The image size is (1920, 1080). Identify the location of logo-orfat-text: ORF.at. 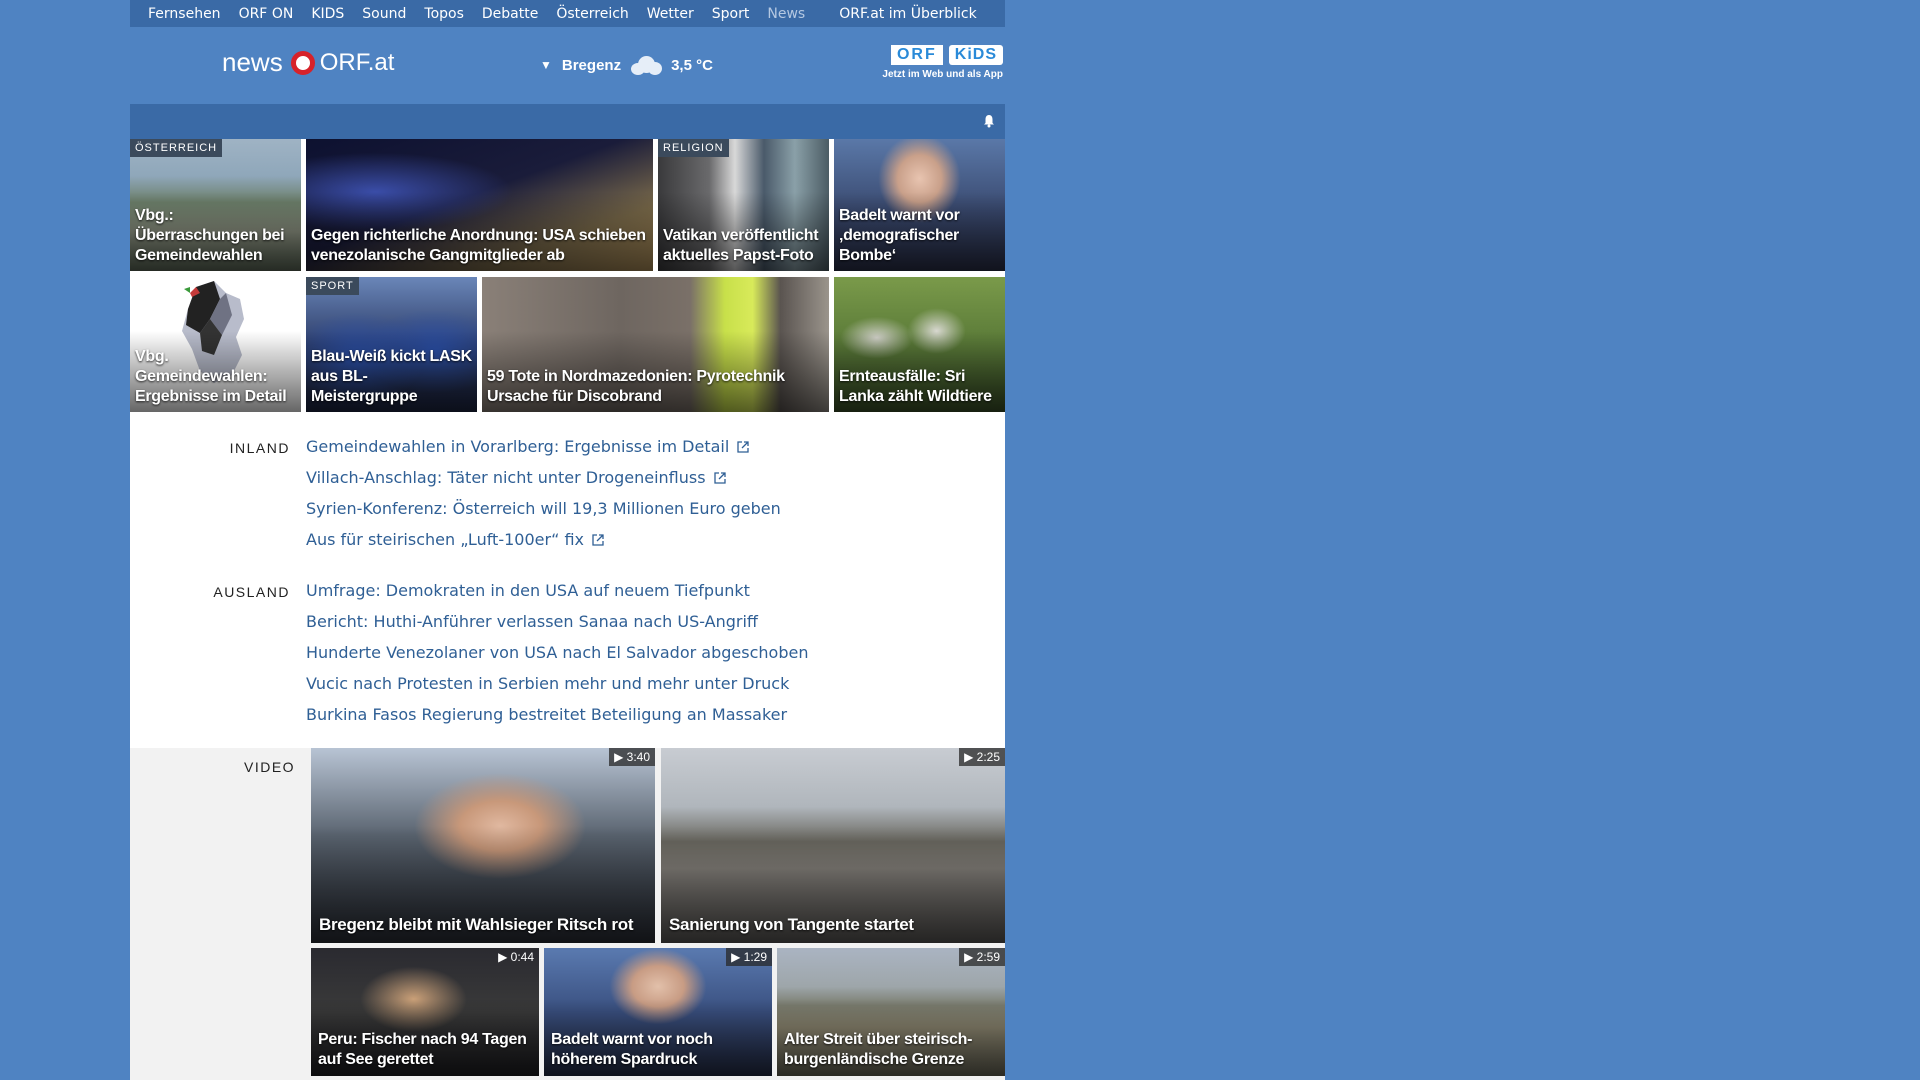
(357, 62).